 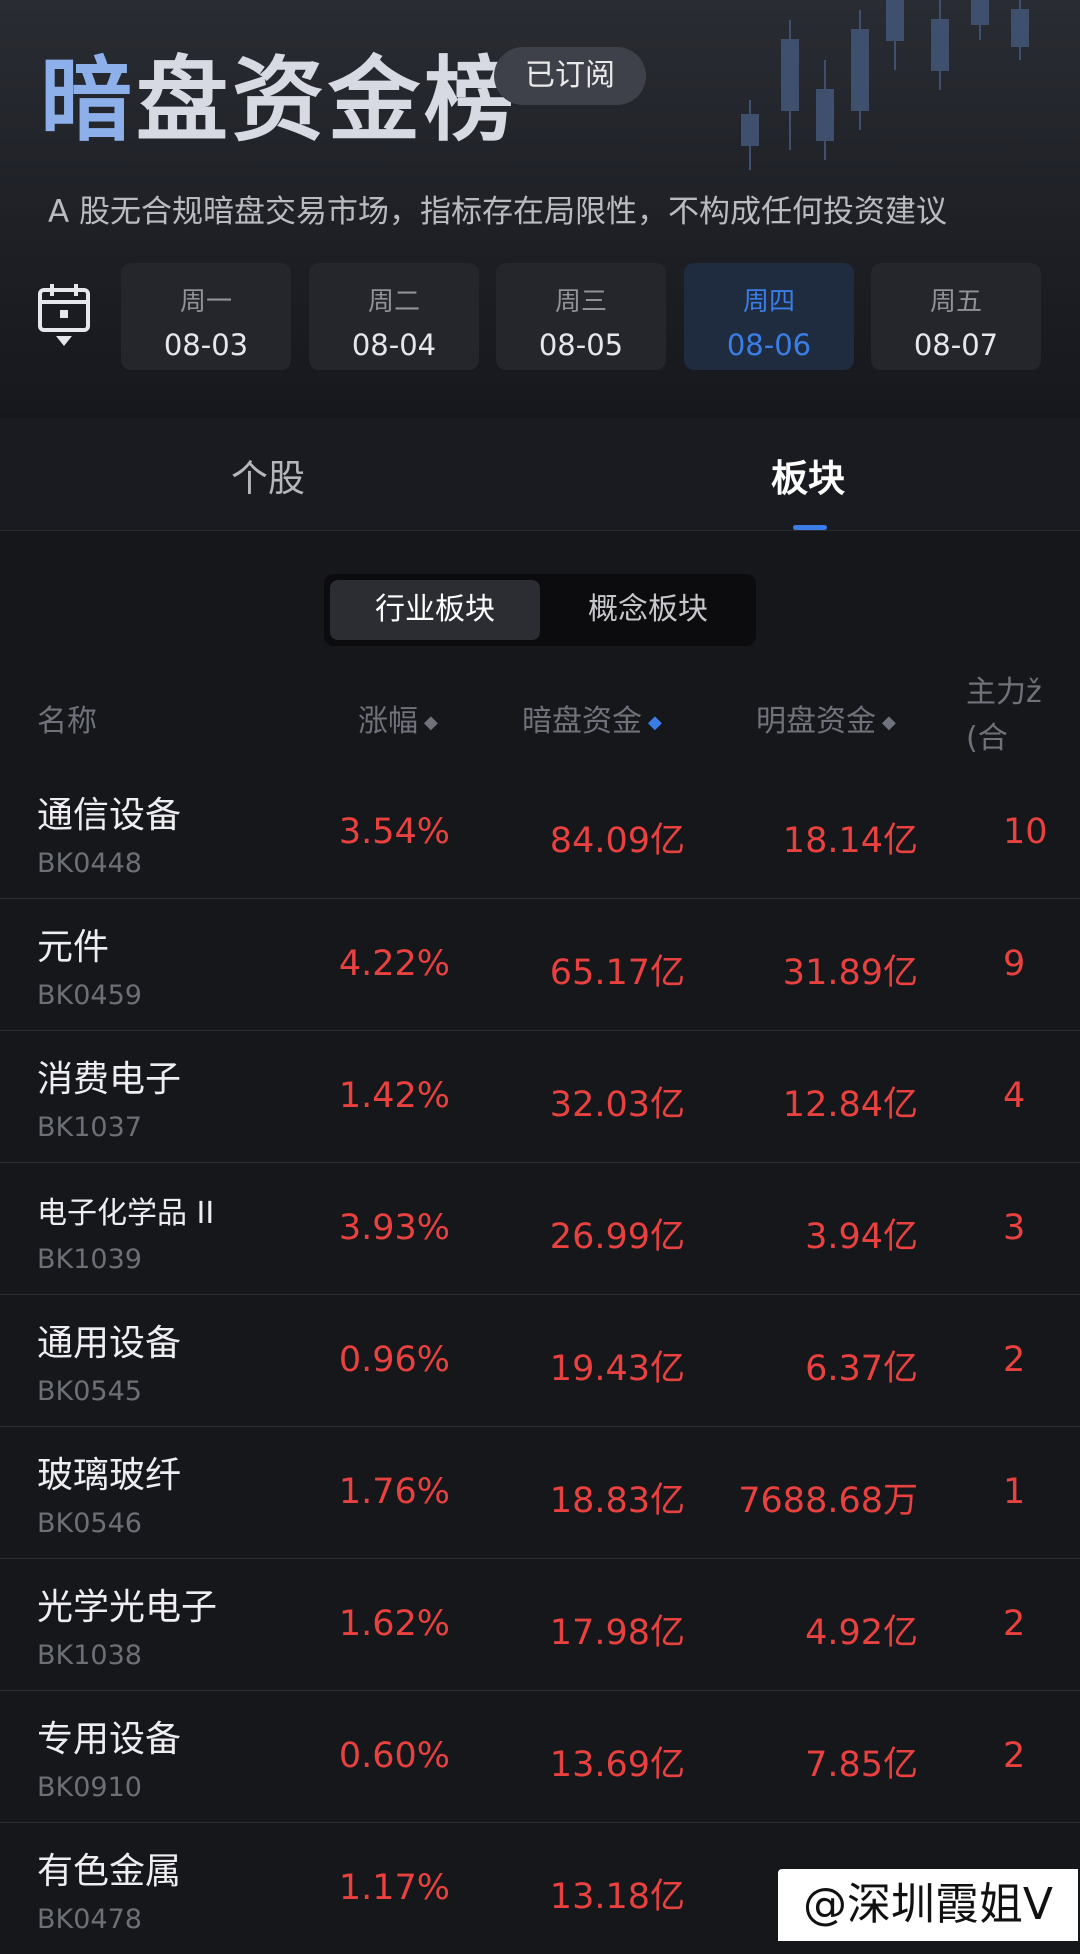 I want to click on date-tab-tue: 周二 08-04, so click(x=394, y=316).